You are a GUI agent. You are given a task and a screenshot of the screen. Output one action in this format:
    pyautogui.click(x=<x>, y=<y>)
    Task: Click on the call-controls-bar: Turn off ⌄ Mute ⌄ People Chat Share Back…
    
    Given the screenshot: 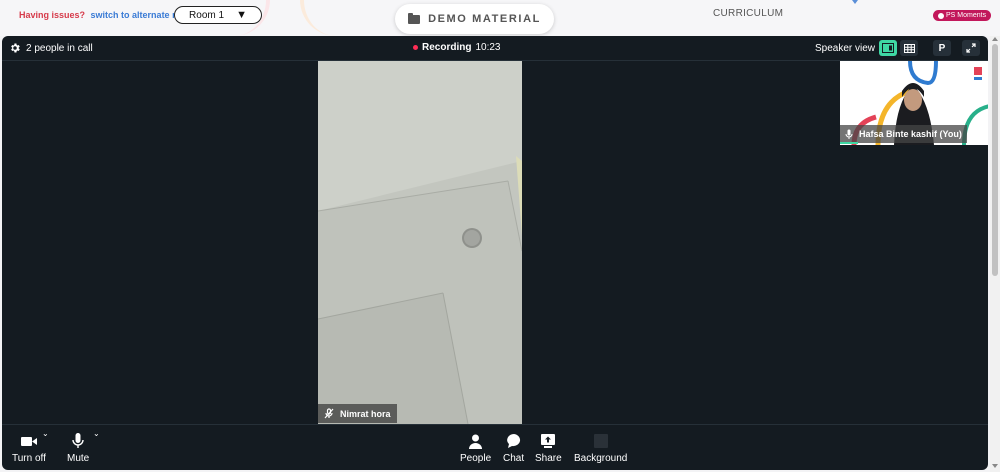 What is the action you would take?
    pyautogui.click(x=495, y=447)
    